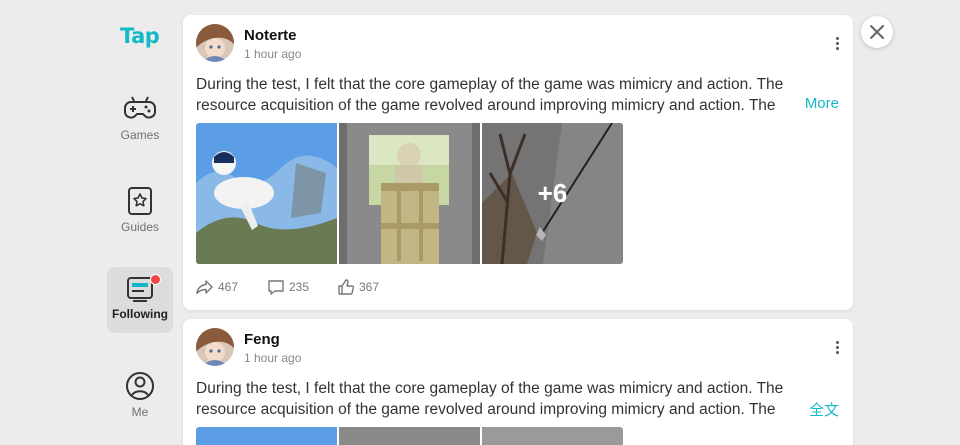 This screenshot has height=445, width=960. I want to click on like-count: 367, so click(369, 287).